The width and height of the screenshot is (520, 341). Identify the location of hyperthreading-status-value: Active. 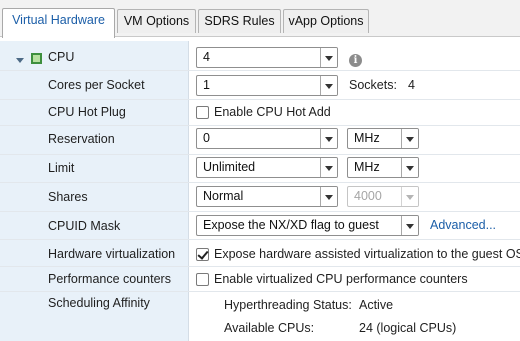
(376, 305).